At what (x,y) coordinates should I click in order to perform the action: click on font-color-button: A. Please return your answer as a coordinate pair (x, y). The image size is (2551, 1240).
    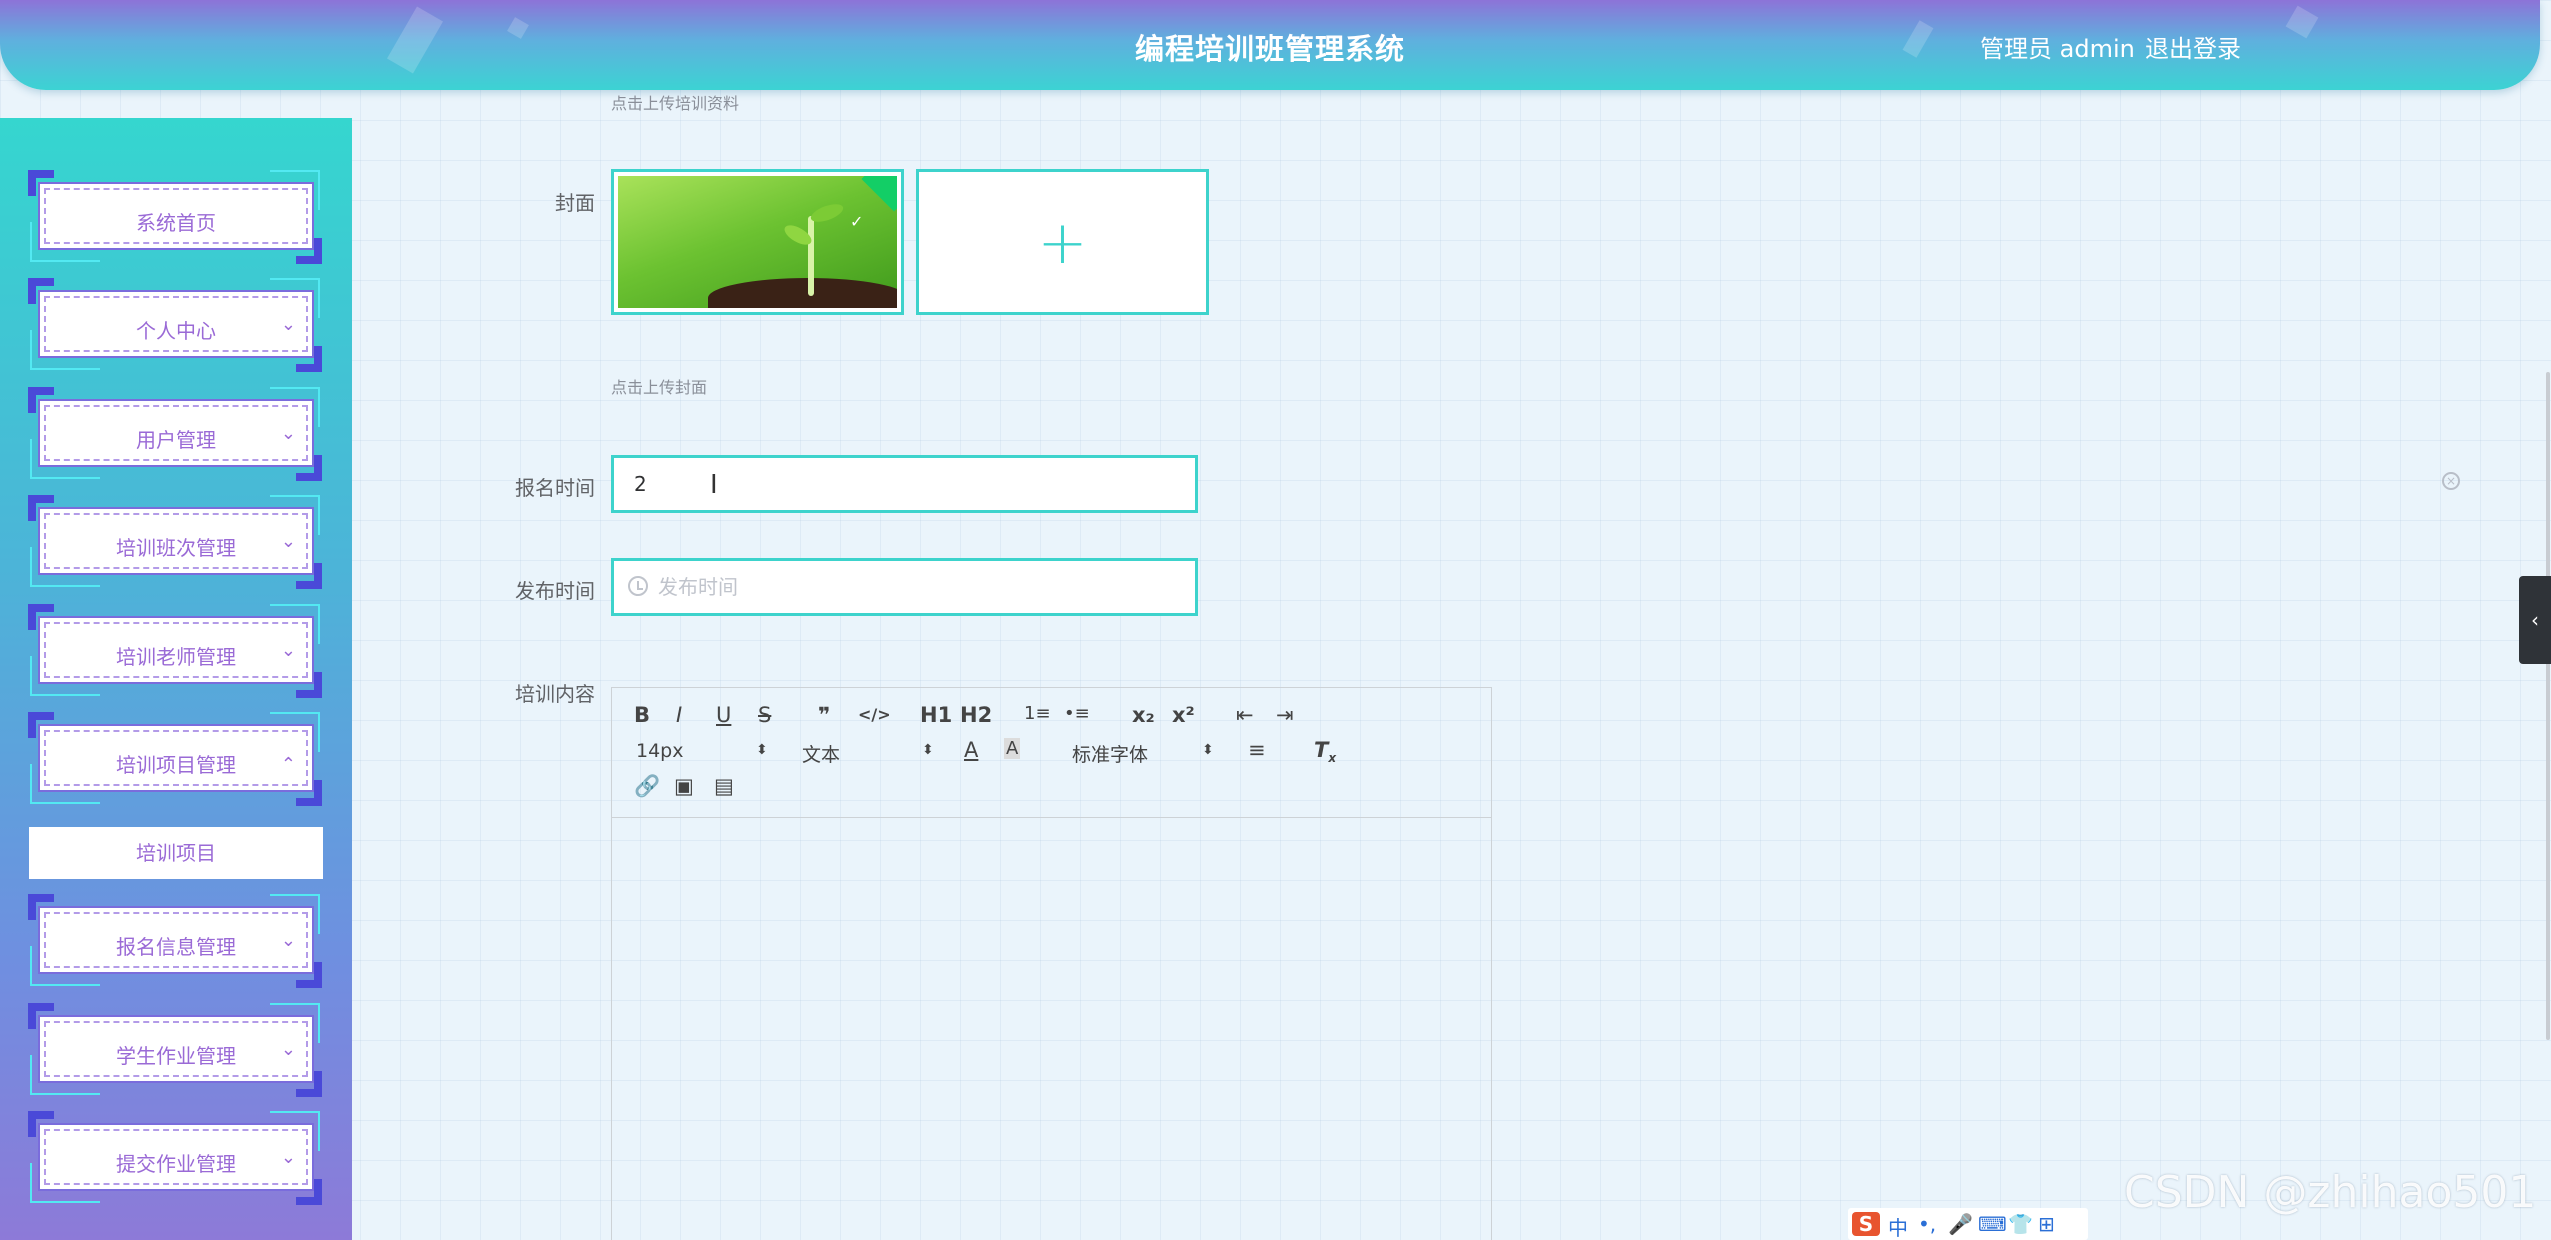
    Looking at the image, I should click on (971, 750).